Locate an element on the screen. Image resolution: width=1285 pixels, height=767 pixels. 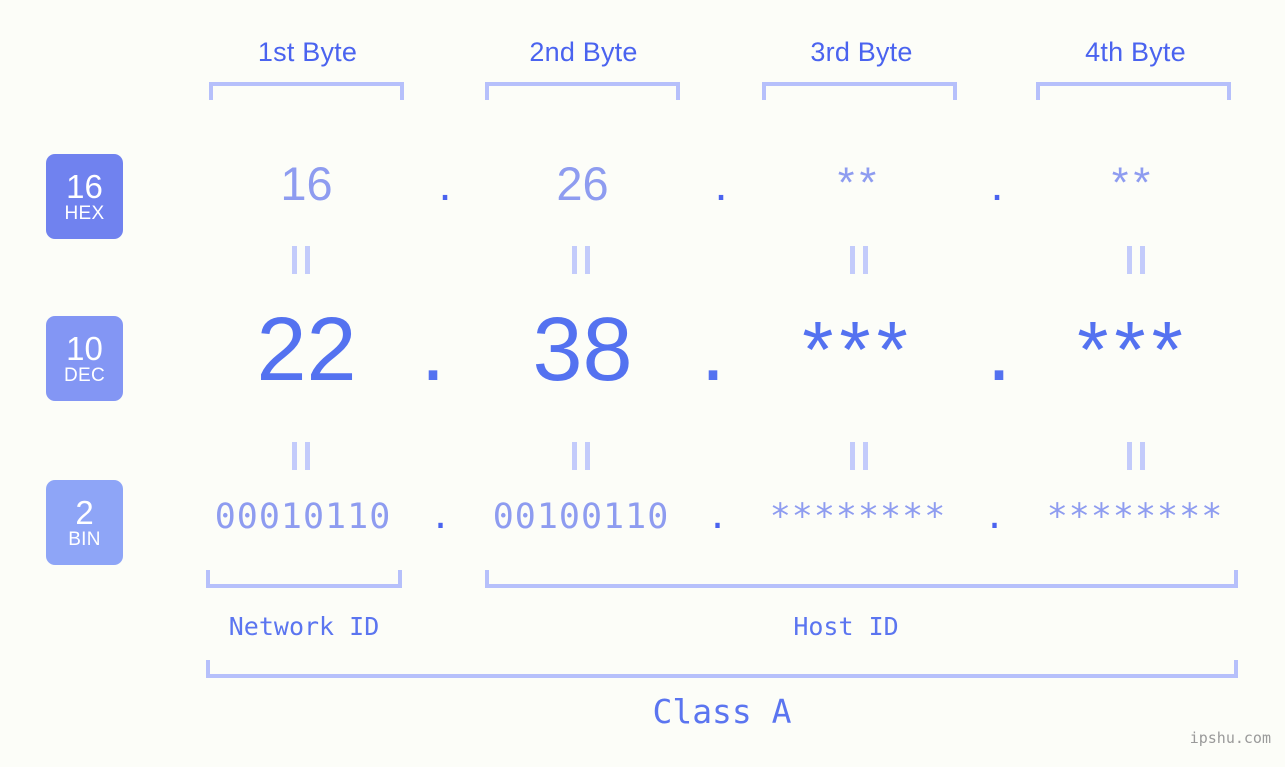
base-badge-bin-number: 2 is located at coordinates (84, 512).